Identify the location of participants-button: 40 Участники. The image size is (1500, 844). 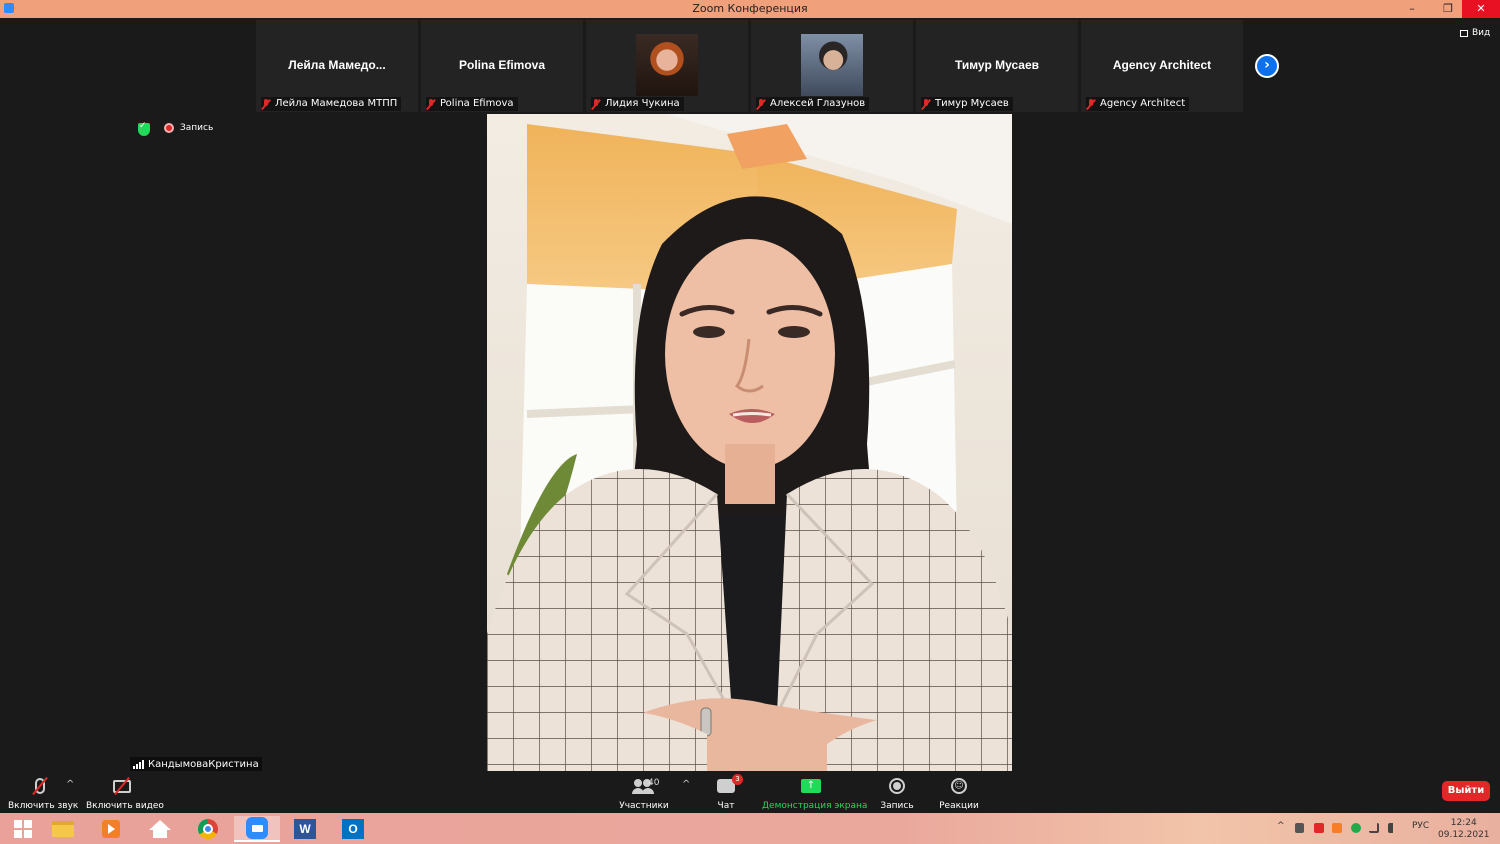
(644, 793).